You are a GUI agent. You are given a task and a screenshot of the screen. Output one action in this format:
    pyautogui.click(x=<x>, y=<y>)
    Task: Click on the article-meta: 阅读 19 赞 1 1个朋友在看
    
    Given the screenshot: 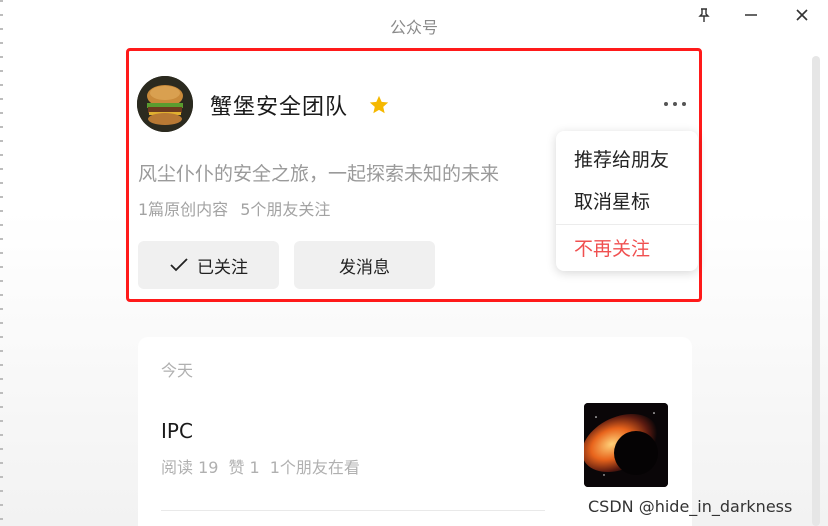 What is the action you would take?
    pyautogui.click(x=260, y=466)
    